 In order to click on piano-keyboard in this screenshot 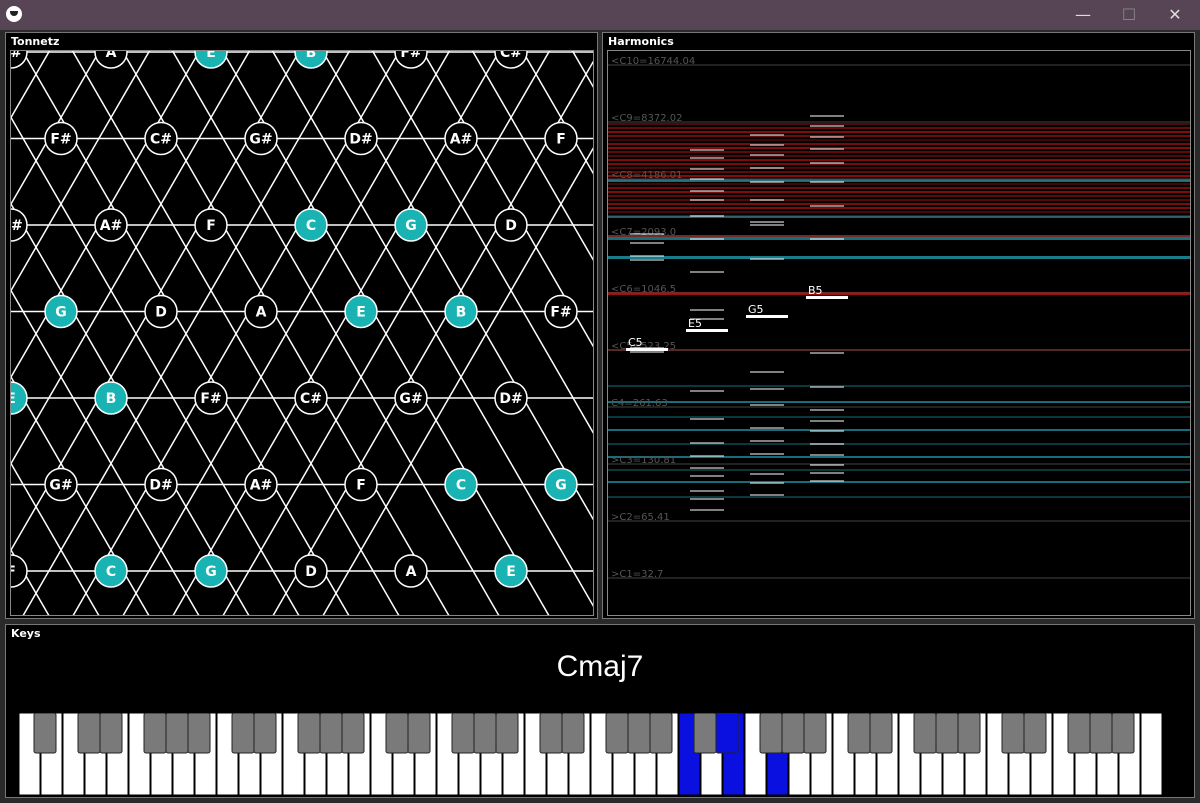, I will do `click(594, 754)`.